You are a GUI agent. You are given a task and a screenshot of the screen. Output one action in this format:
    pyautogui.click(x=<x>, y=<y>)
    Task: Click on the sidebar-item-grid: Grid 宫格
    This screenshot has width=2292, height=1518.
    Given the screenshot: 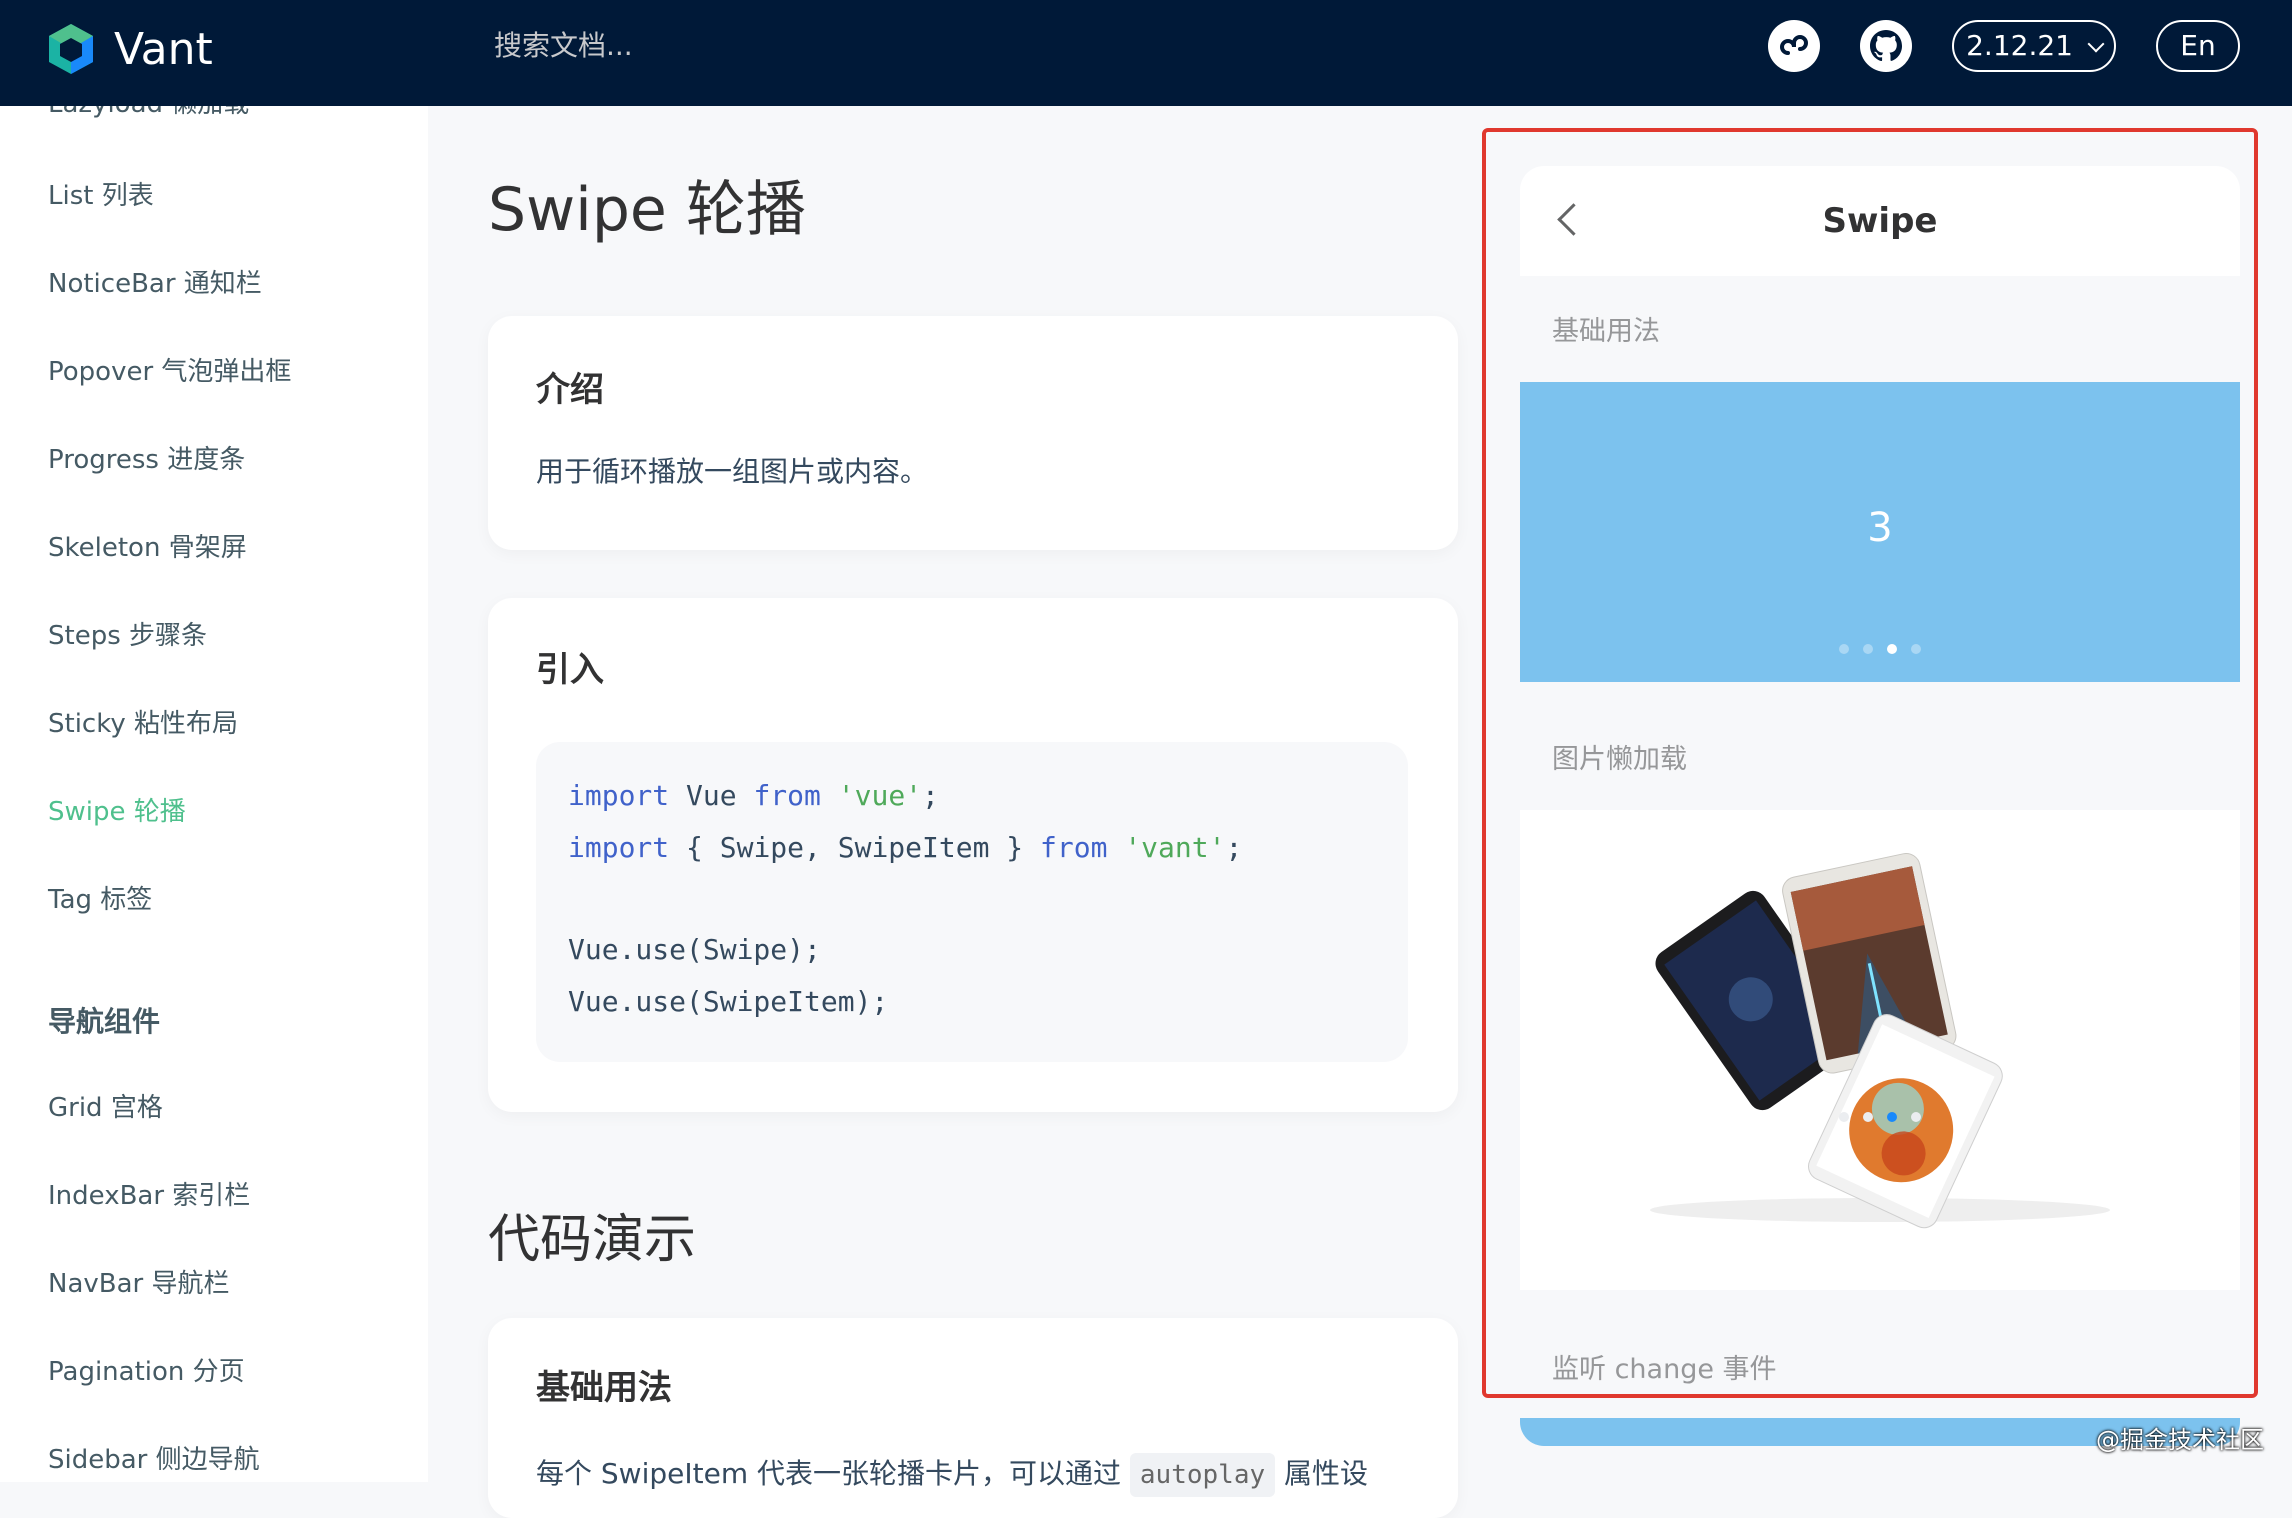 What is the action you would take?
    pyautogui.click(x=105, y=1108)
    